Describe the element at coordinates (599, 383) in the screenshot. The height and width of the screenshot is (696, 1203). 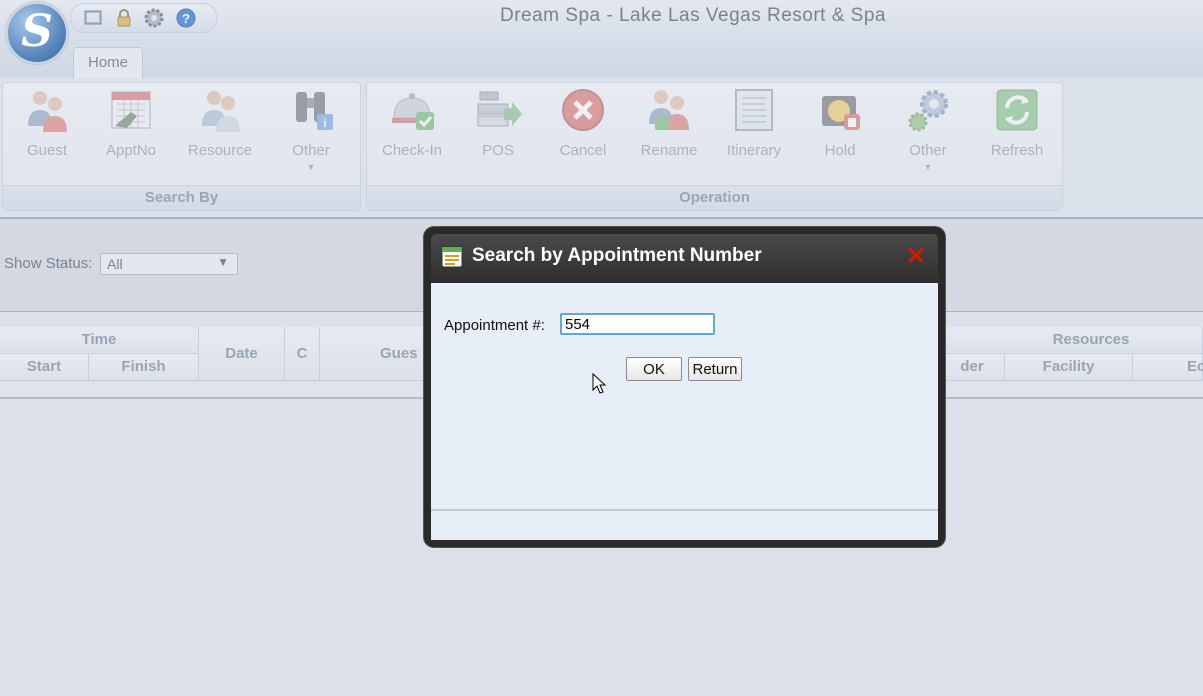
I see `mouse-cursor-icon` at that location.